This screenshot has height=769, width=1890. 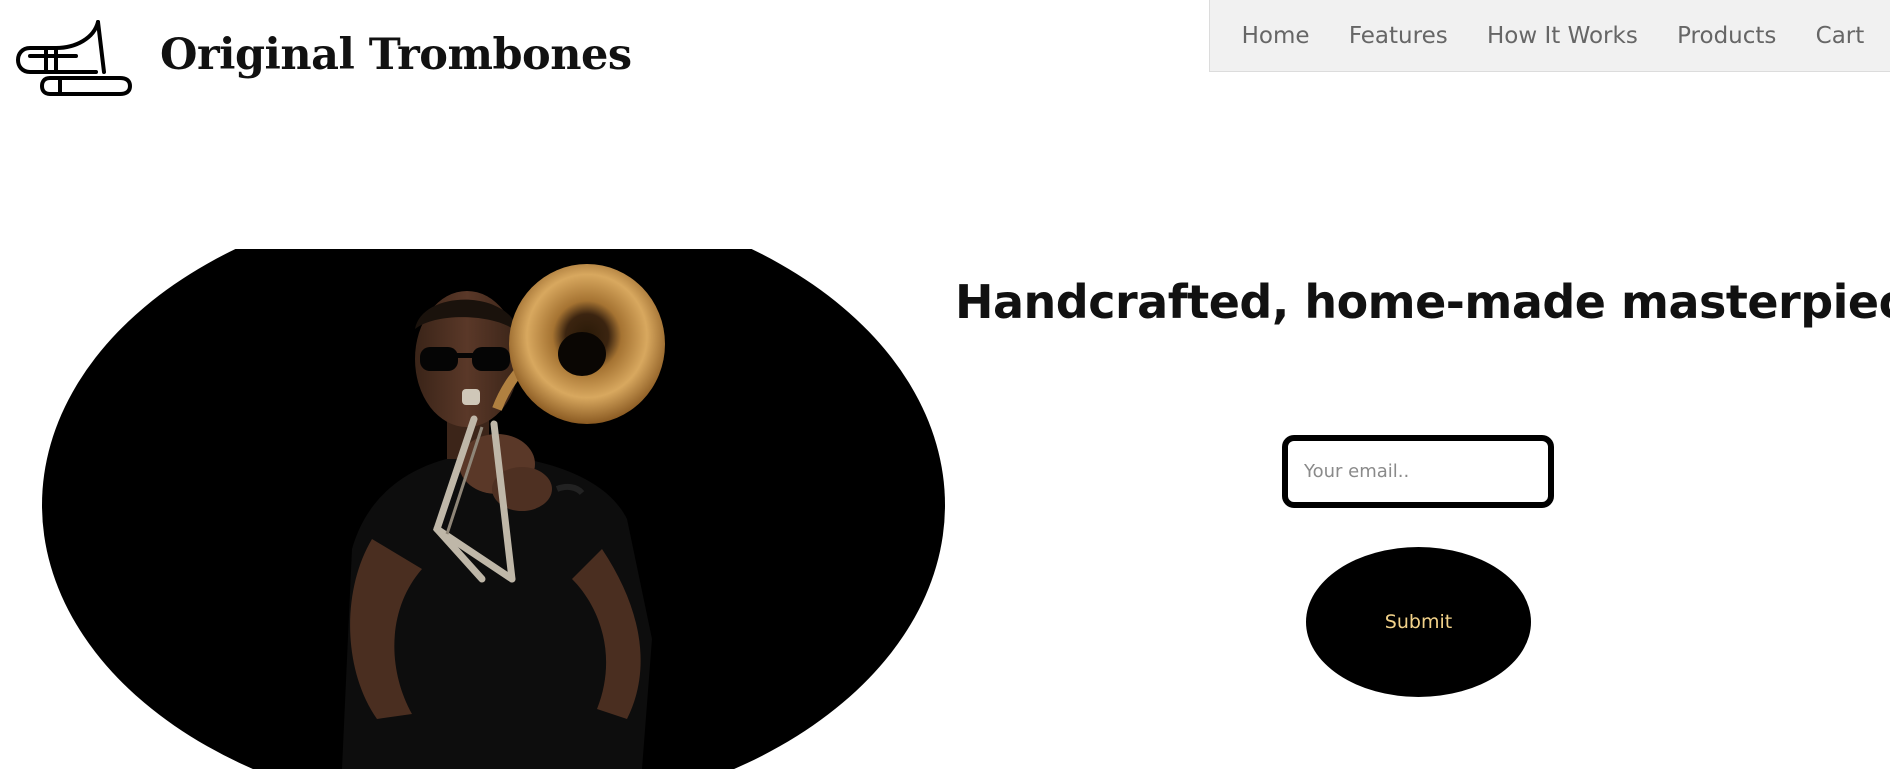 What do you see at coordinates (1422, 302) in the screenshot?
I see `hero-headline: Handcrafted, home-made masterpieces` at bounding box center [1422, 302].